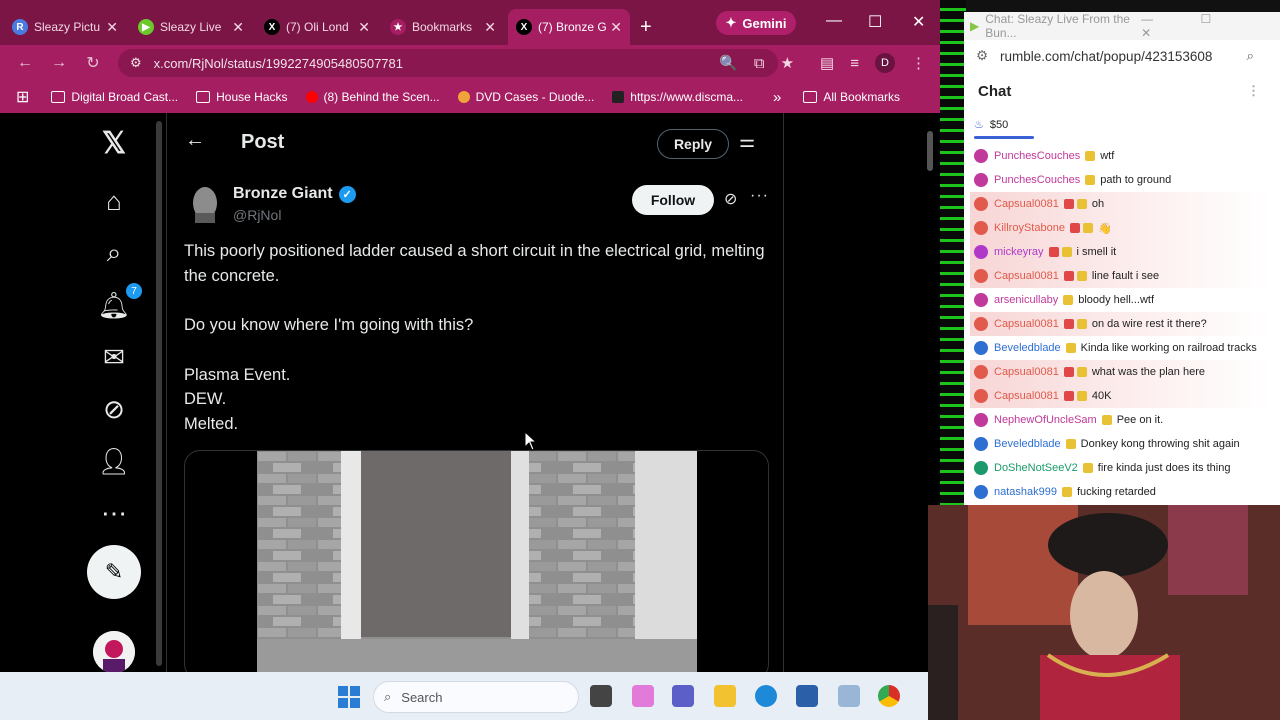 The image size is (1280, 720). Describe the element at coordinates (119, 303) in the screenshot. I see `notifications-icon: 🔔︎ 7` at that location.